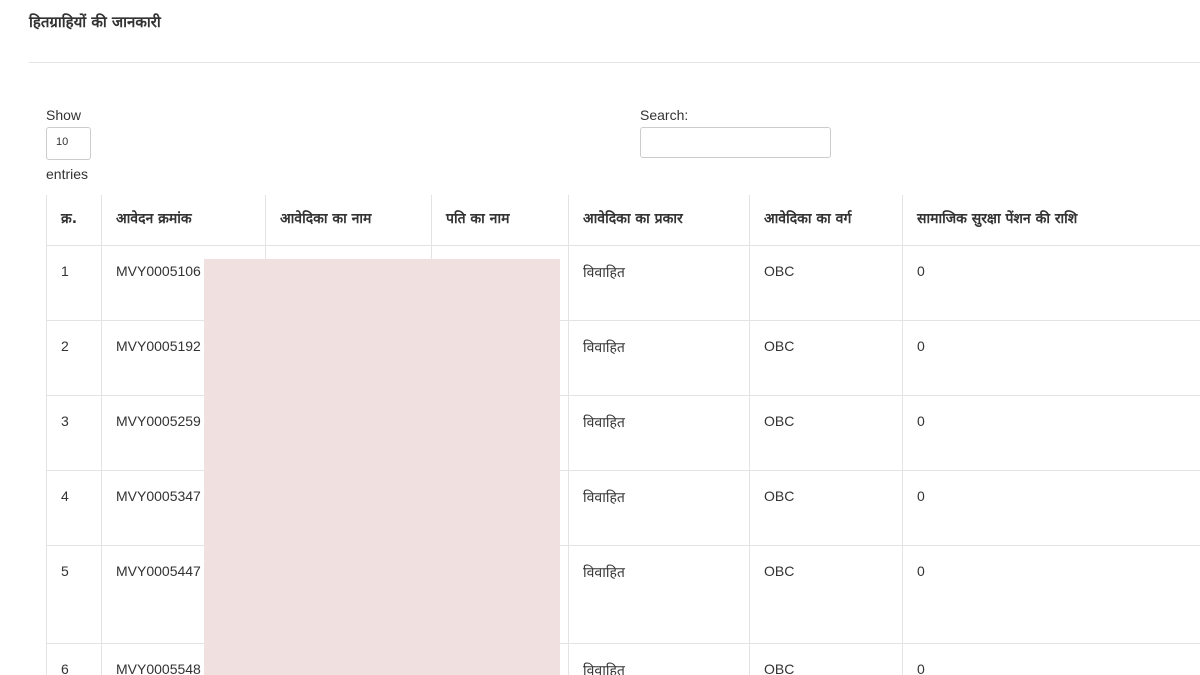  Describe the element at coordinates (74, 507) in the screenshot. I see `cell-sno: 4` at that location.